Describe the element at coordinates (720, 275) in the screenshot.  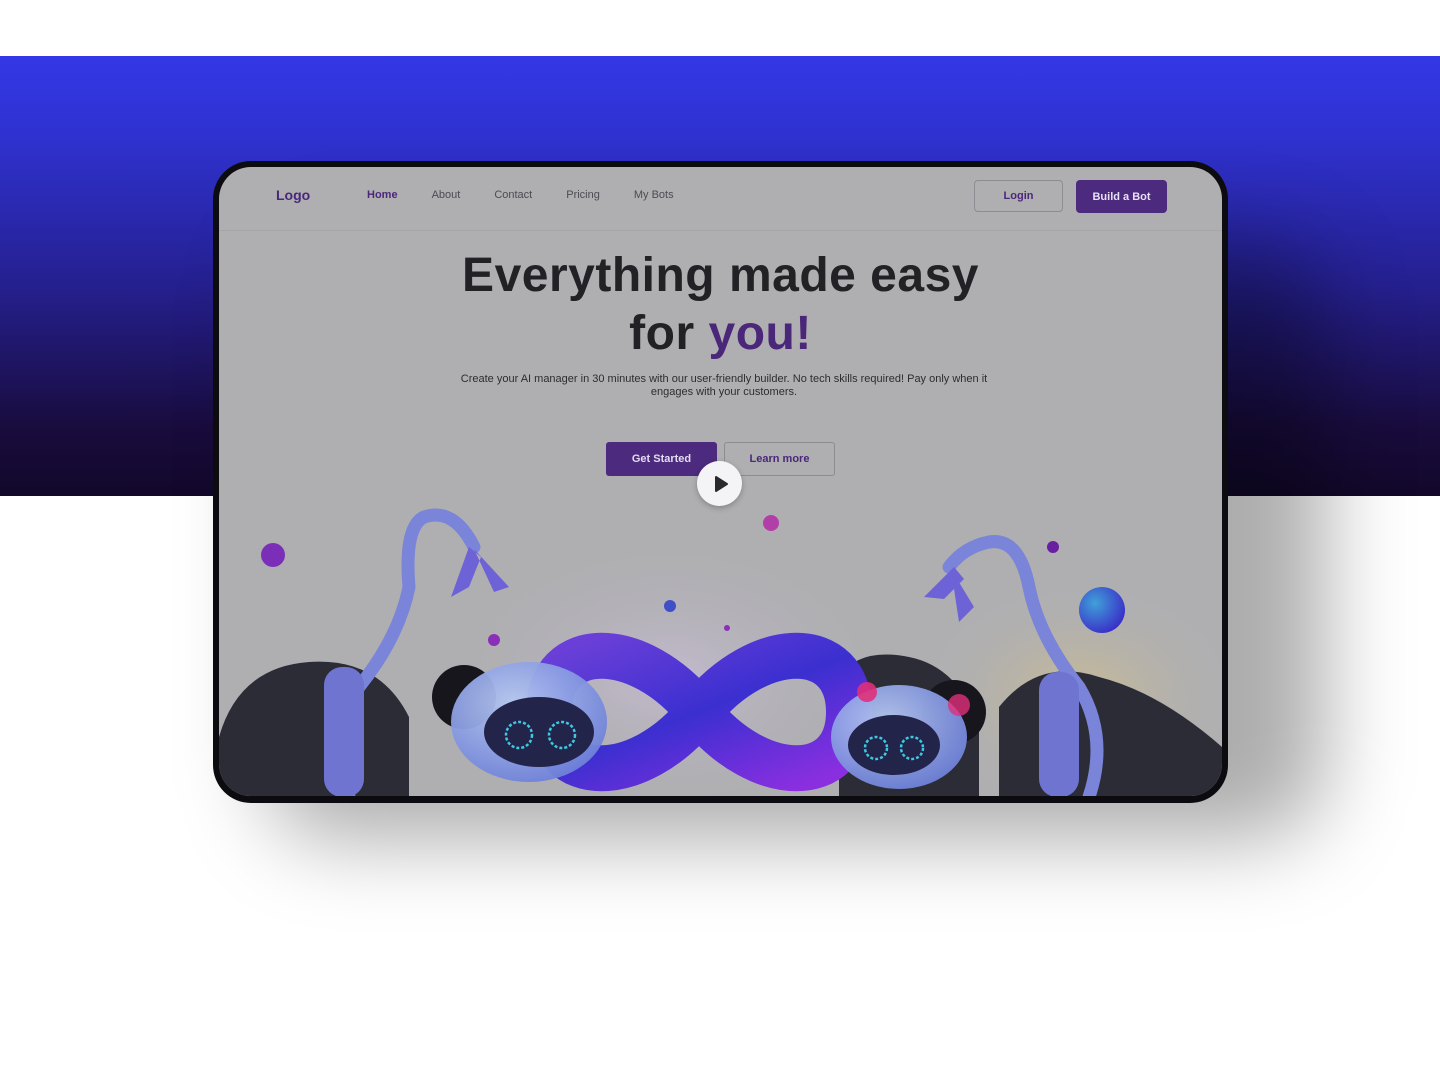
I see `hero-title-line1: Everything made easy` at that location.